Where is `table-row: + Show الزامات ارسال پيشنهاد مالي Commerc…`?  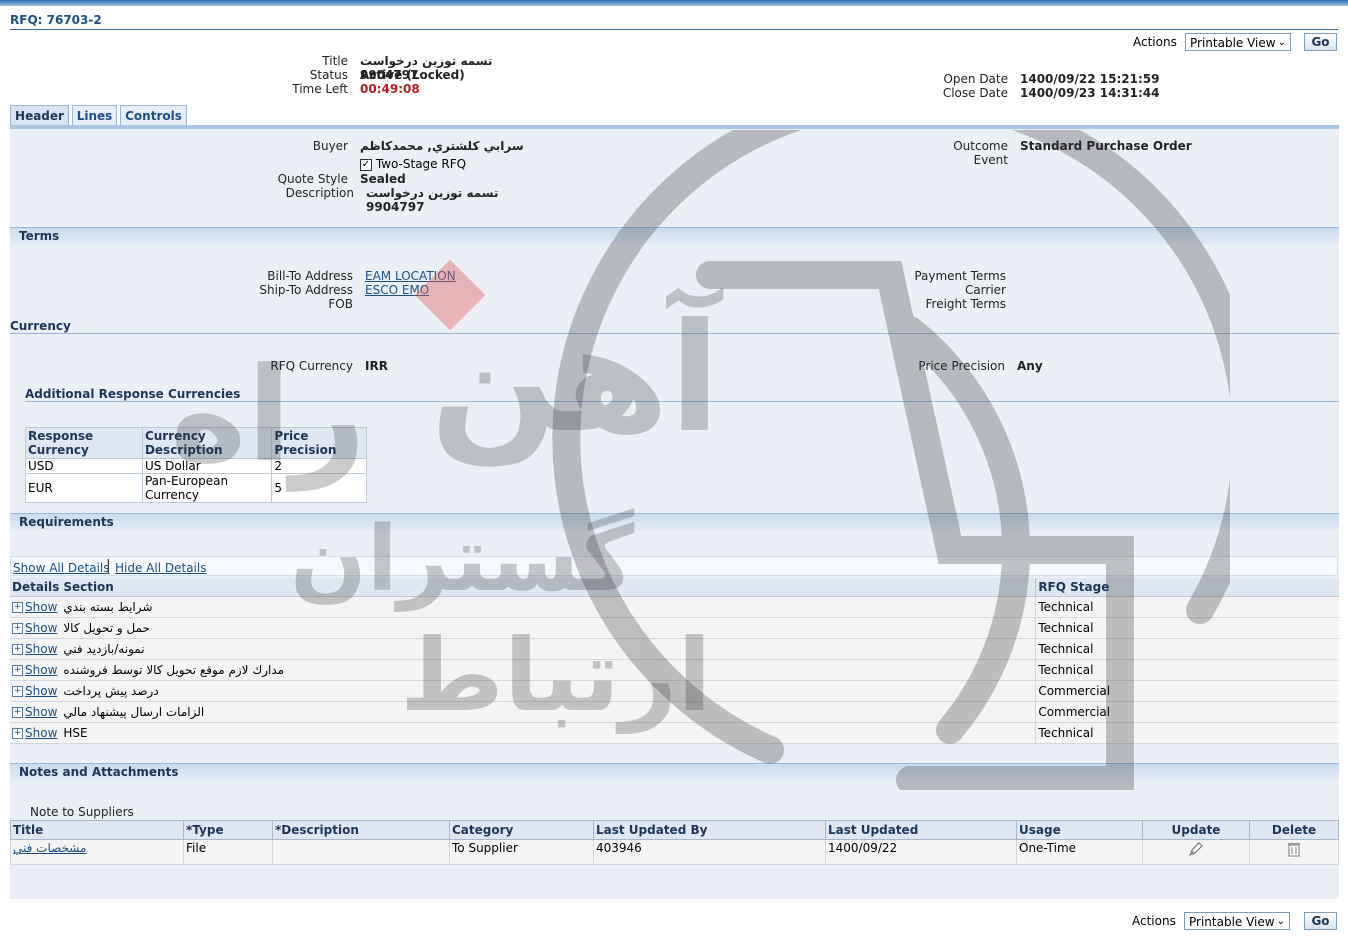
table-row: + Show الزامات ارسال پيشنهاد مالي Commerc… is located at coordinates (674, 712).